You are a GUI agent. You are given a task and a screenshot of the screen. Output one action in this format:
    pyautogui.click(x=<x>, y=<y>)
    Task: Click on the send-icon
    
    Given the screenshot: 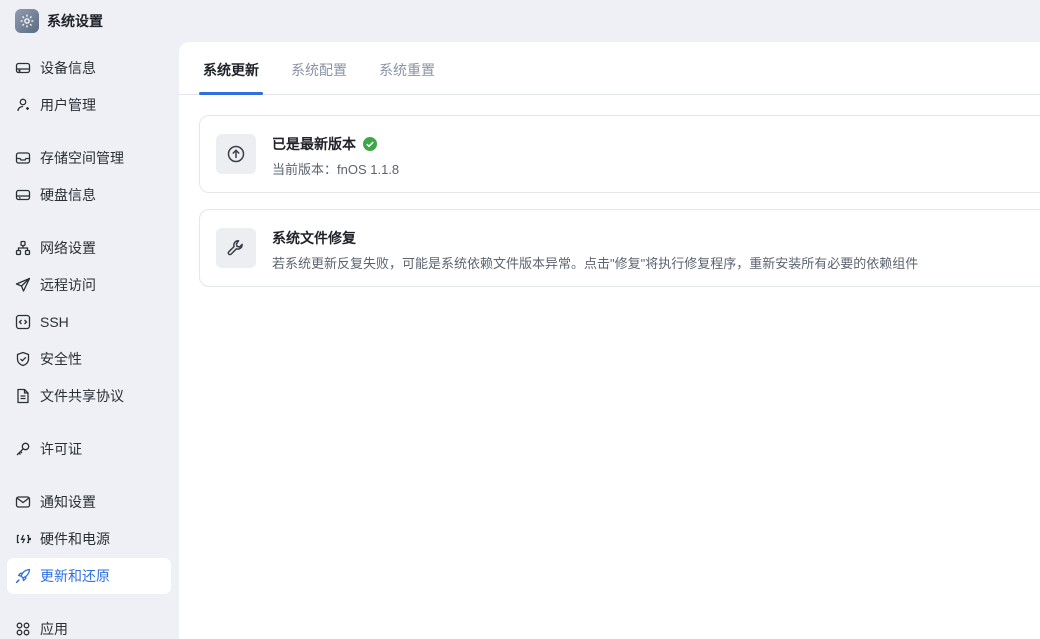 What is the action you would take?
    pyautogui.click(x=23, y=285)
    